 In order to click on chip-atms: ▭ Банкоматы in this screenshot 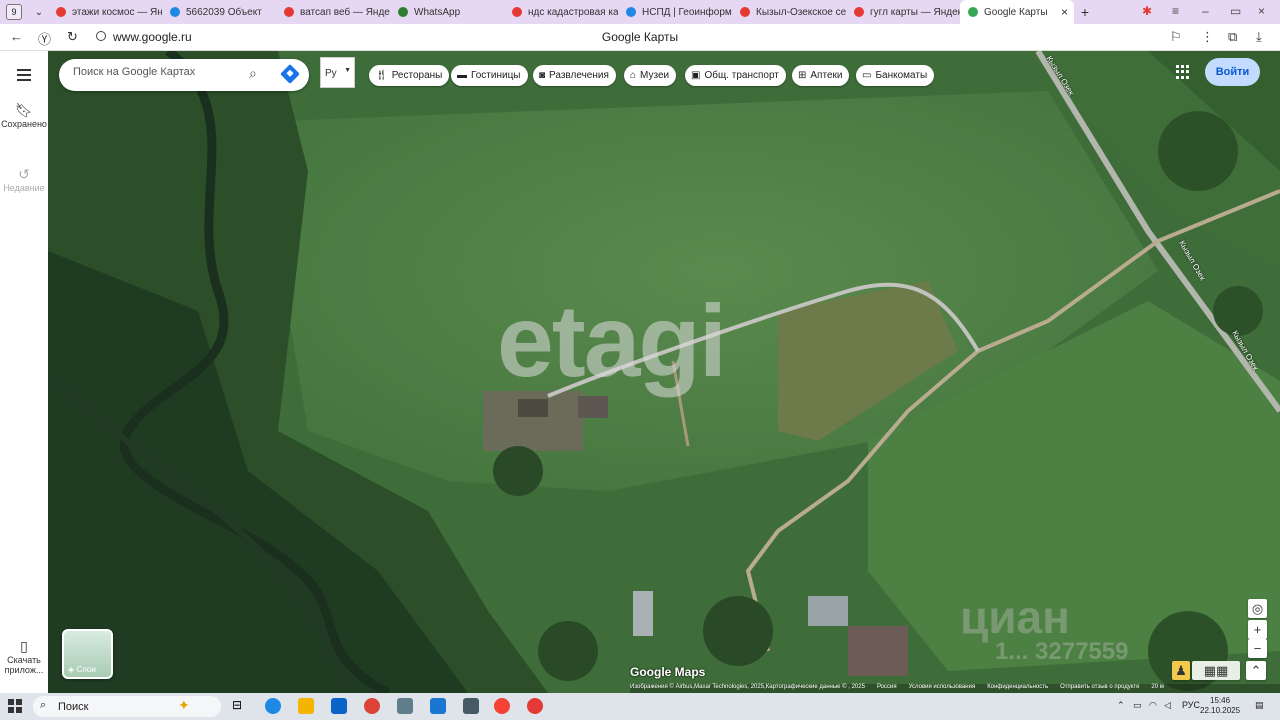, I will do `click(895, 75)`.